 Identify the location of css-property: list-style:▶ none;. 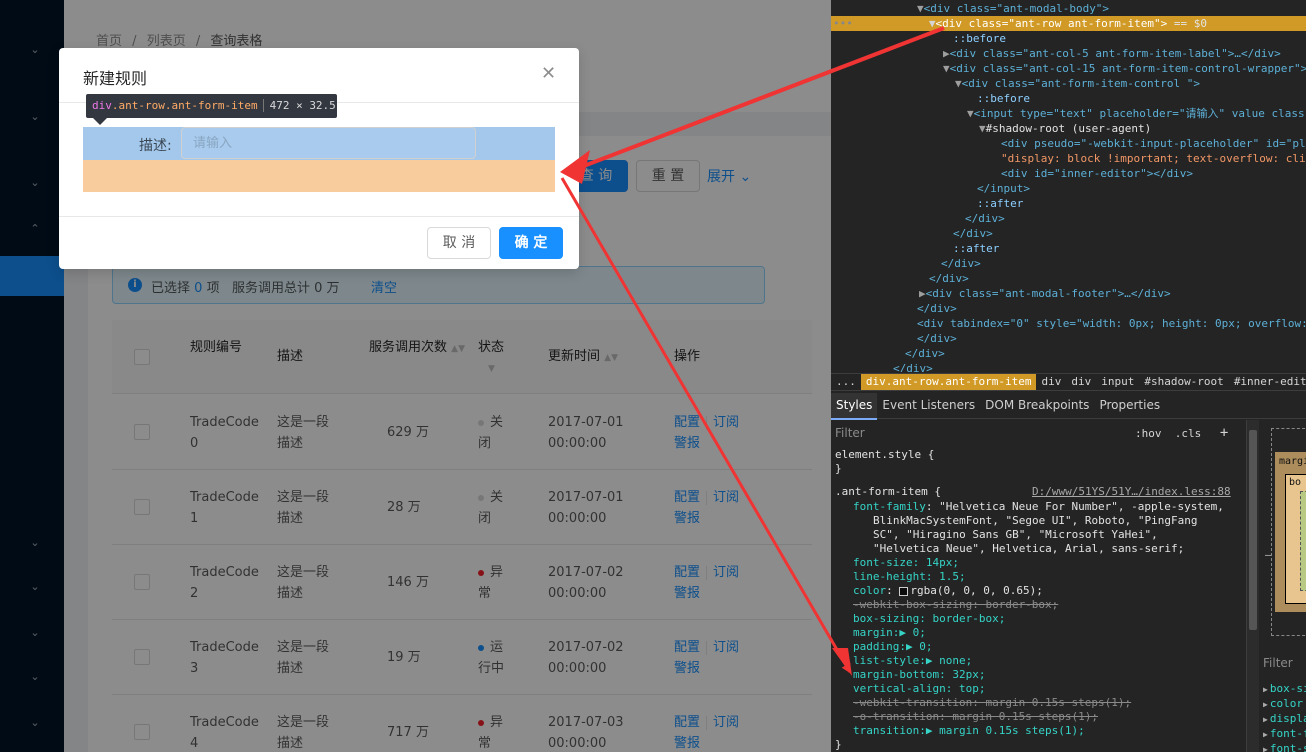
(912, 661).